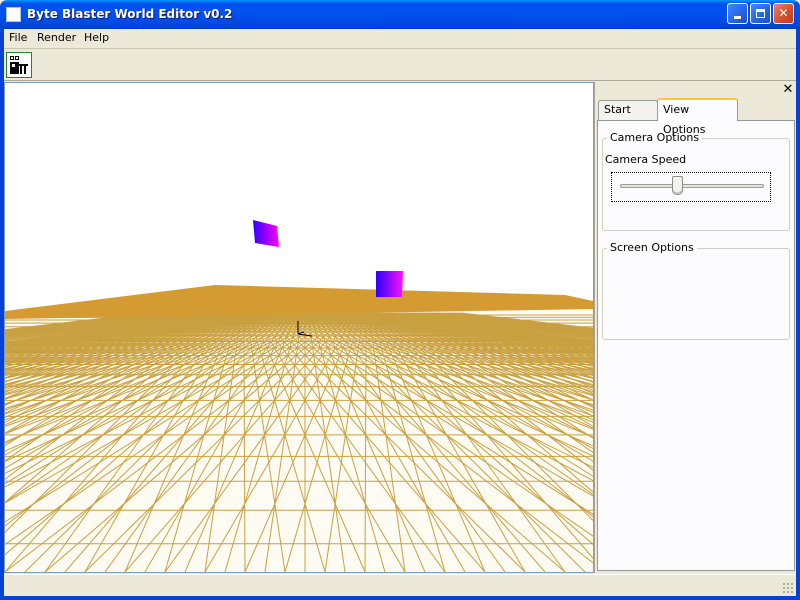 The width and height of the screenshot is (800, 600). Describe the element at coordinates (400, 598) in the screenshot. I see `window-frame-bottom` at that location.